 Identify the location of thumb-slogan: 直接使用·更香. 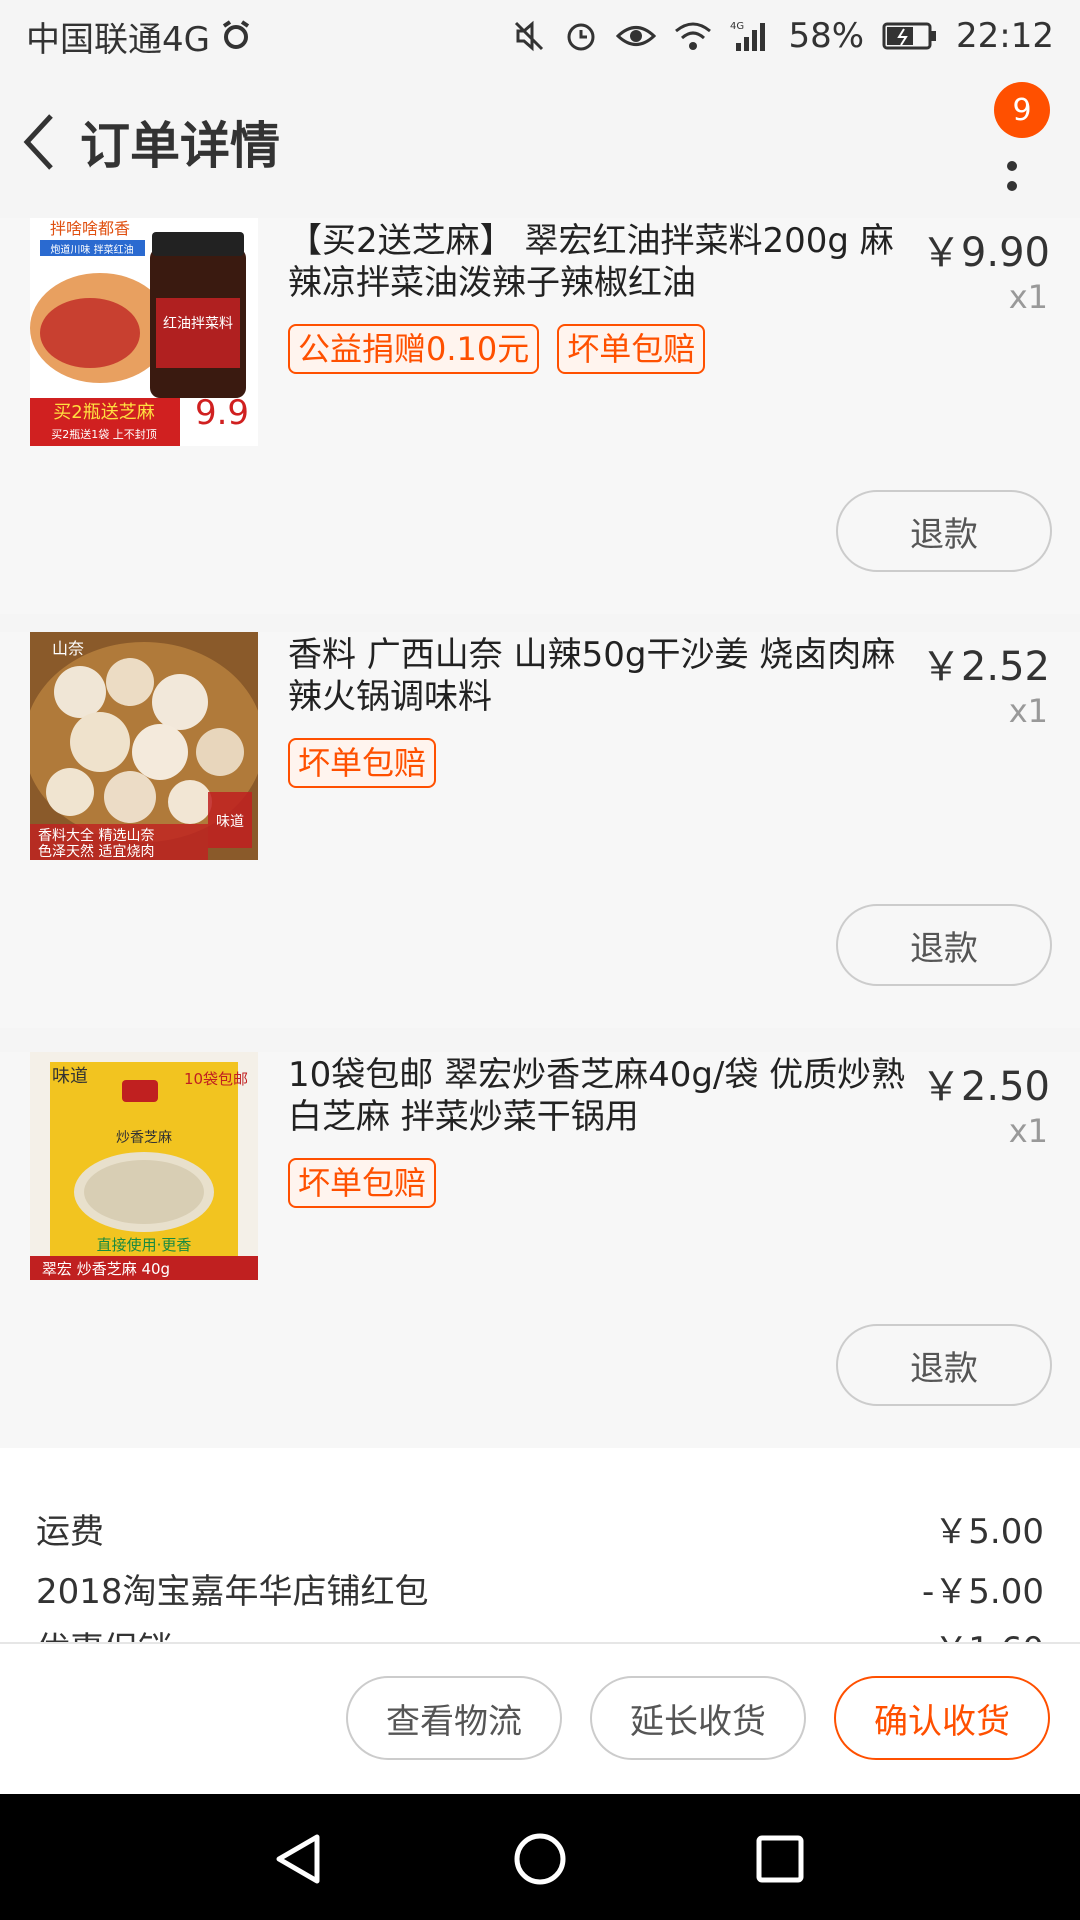
(144, 1245).